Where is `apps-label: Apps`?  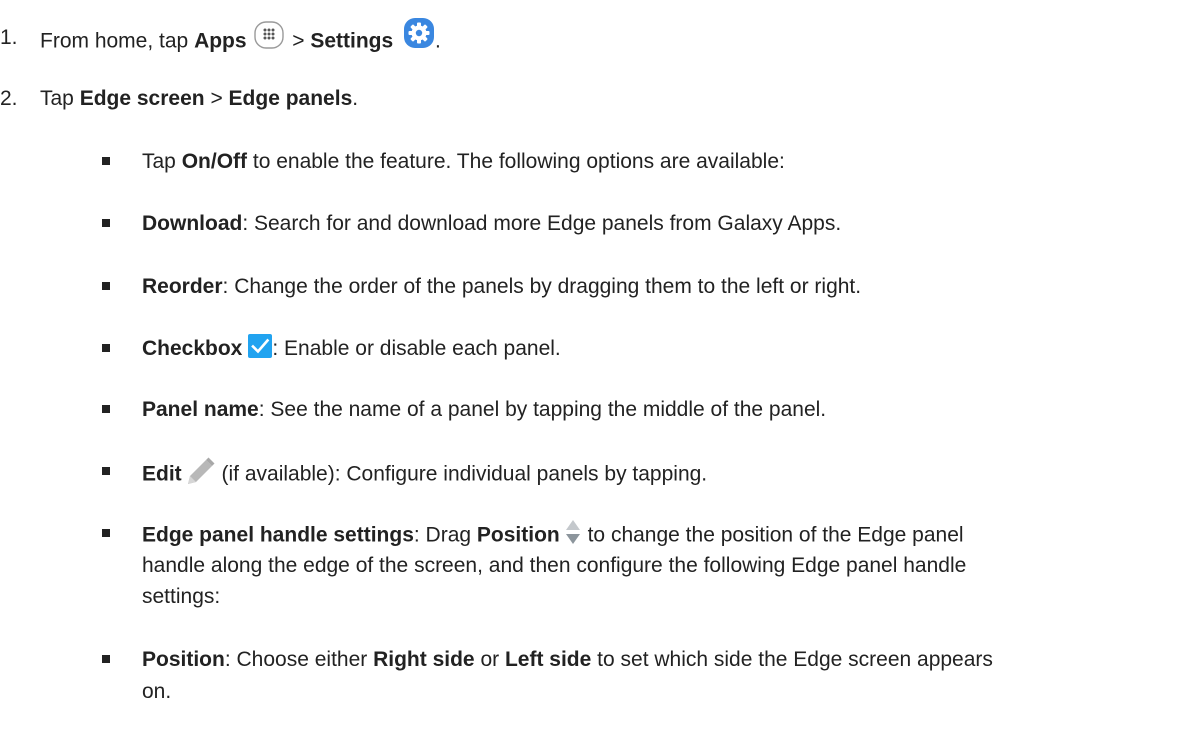 apps-label: Apps is located at coordinates (220, 41).